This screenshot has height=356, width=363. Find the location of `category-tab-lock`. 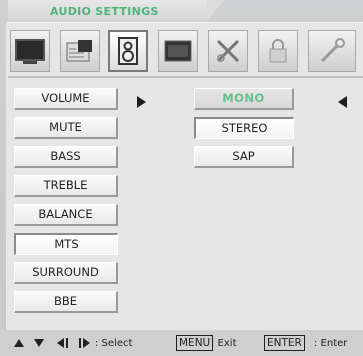

category-tab-lock is located at coordinates (278, 51).